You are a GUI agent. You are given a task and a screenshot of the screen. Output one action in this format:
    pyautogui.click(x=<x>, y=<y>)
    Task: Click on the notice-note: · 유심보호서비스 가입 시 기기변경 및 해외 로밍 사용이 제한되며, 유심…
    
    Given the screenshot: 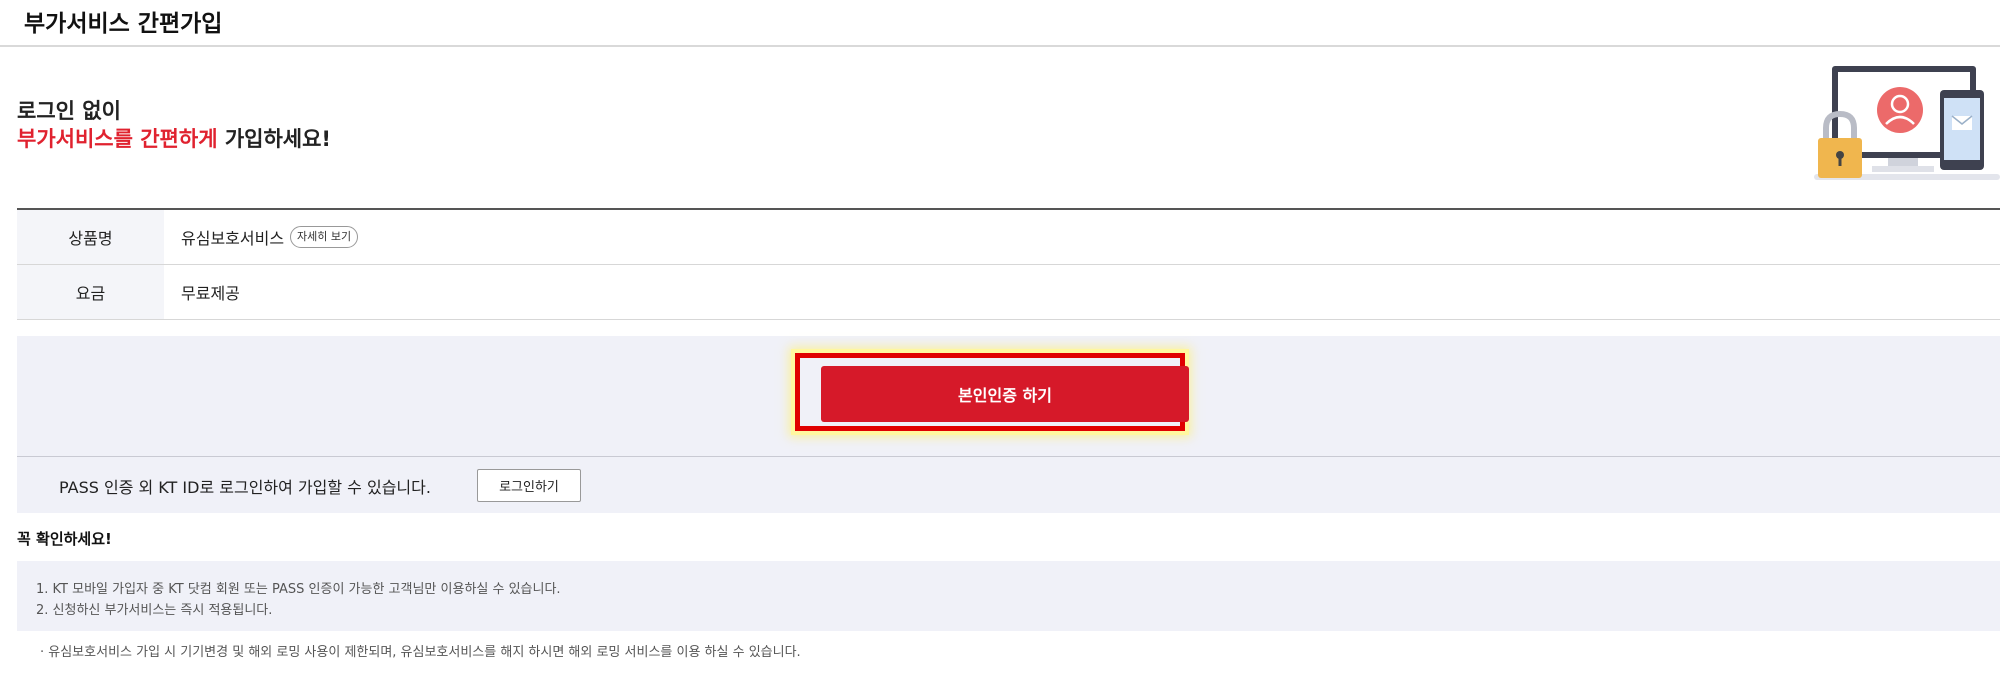 What is the action you would take?
    pyautogui.click(x=420, y=652)
    